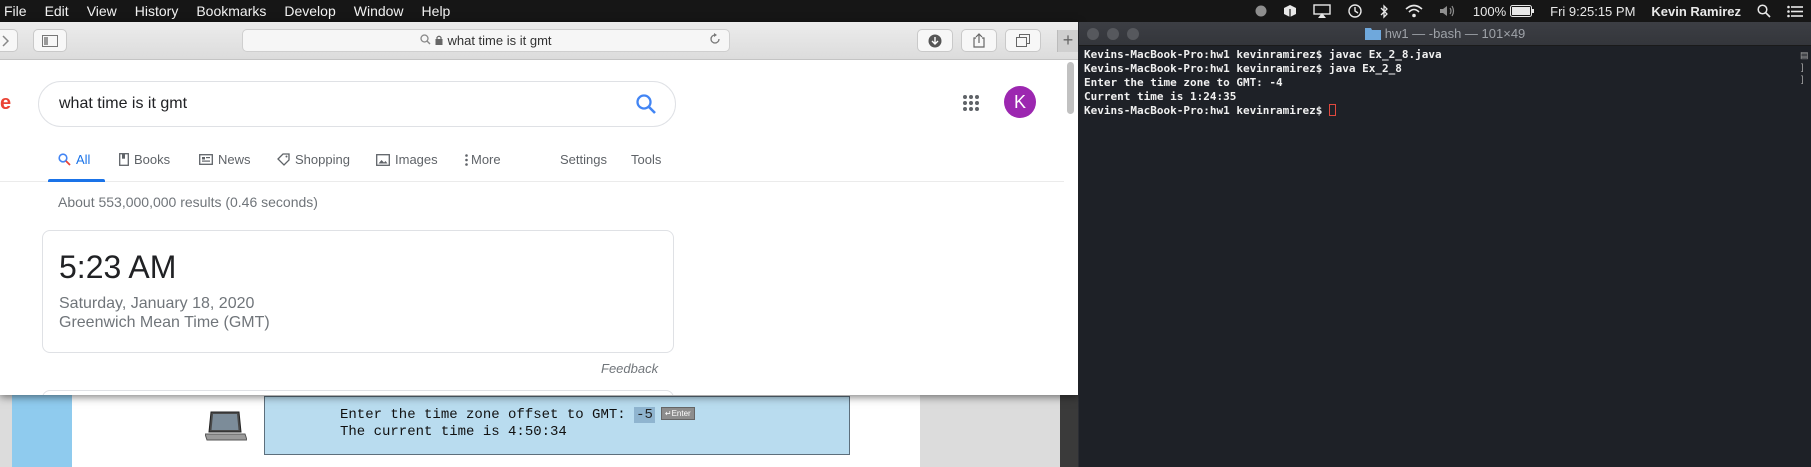 The image size is (1811, 467). I want to click on notification-center-icon, so click(1795, 11).